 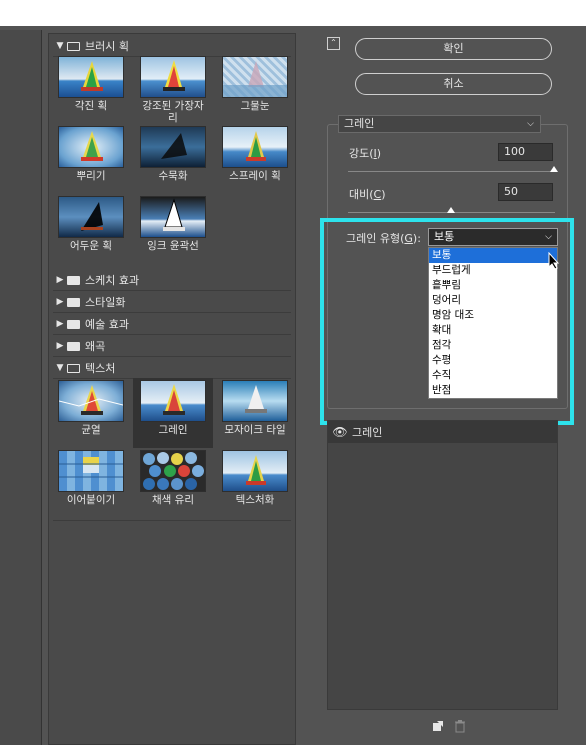 I want to click on thumb-label: 그레인, so click(x=173, y=430).